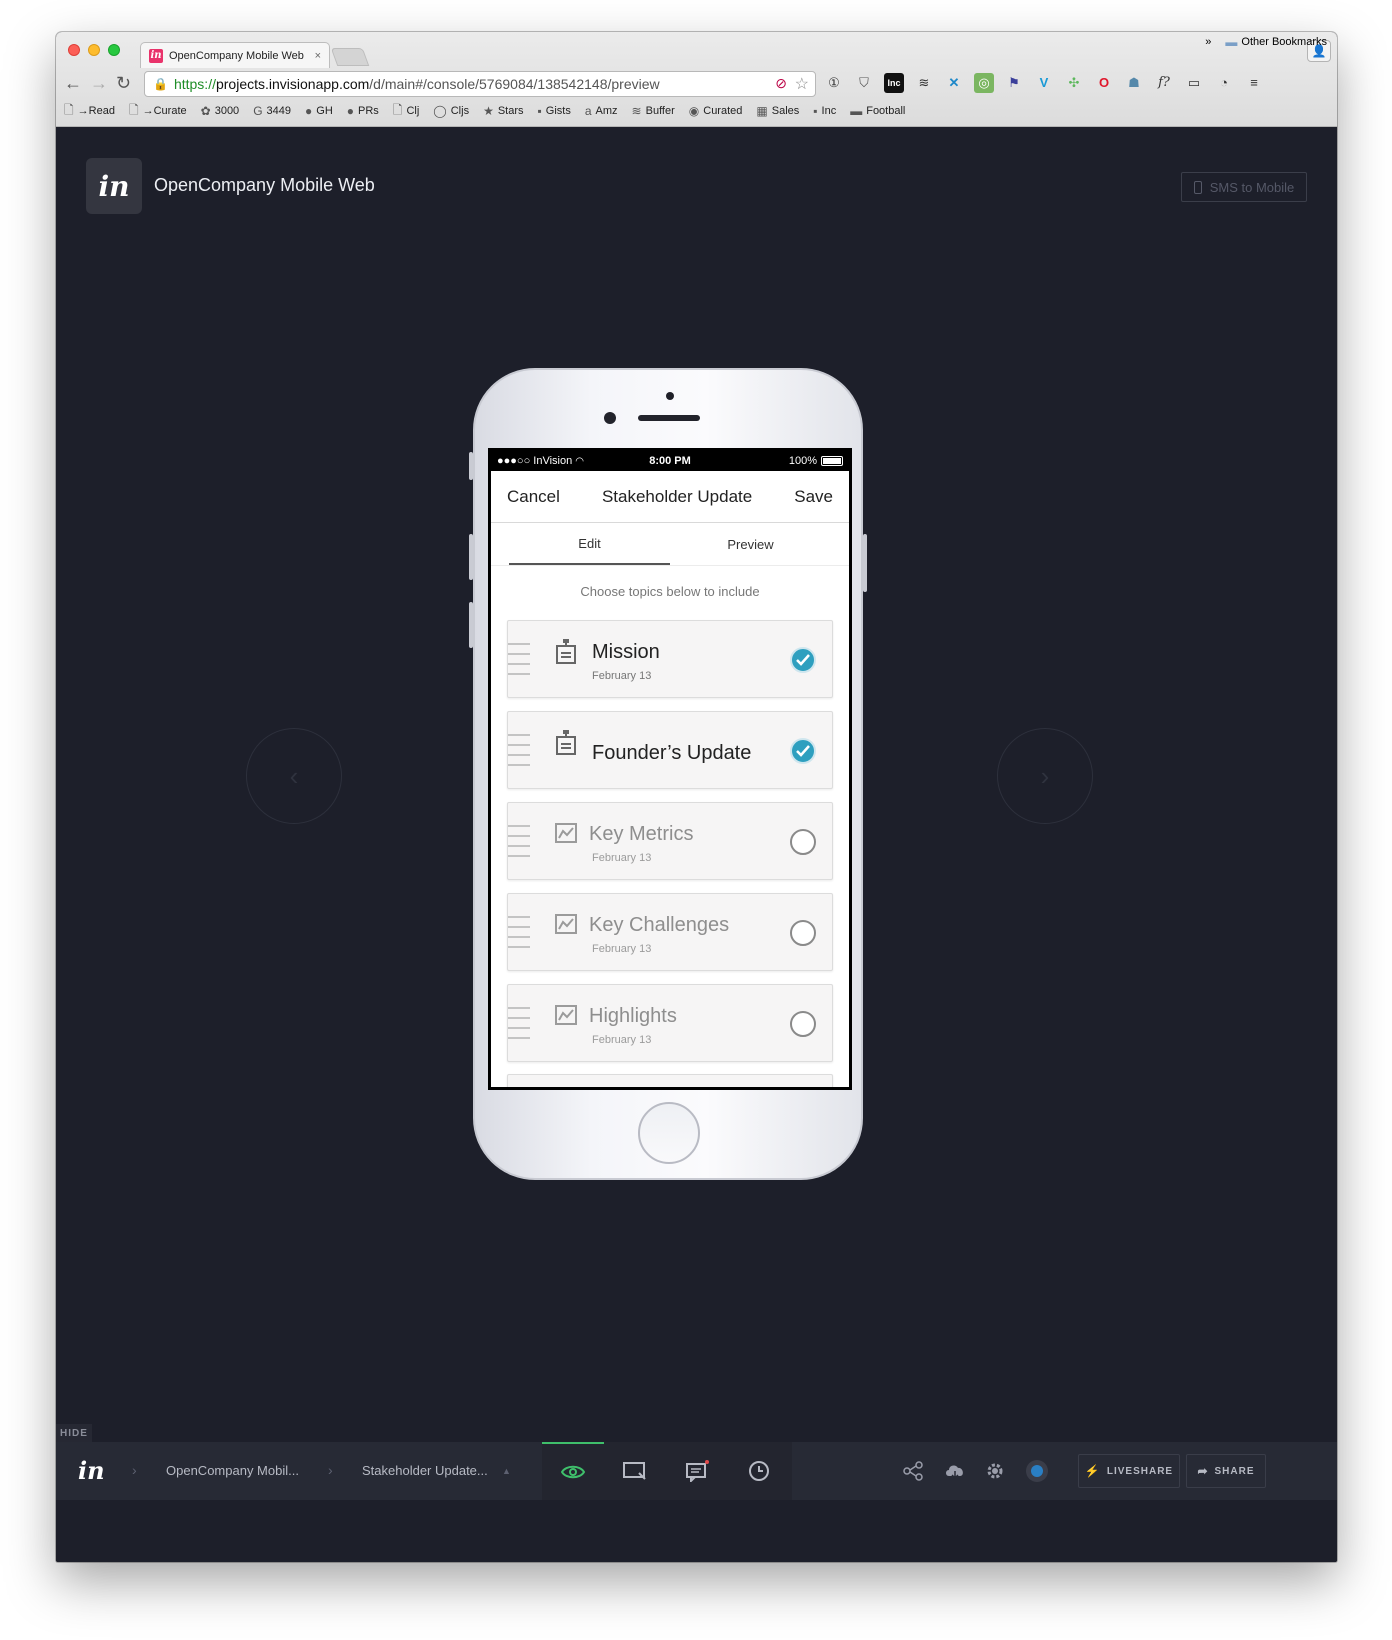 Image resolution: width=1392 pixels, height=1640 pixels. Describe the element at coordinates (777, 111) in the screenshot. I see `bookmark-item: ▦ Sales` at that location.